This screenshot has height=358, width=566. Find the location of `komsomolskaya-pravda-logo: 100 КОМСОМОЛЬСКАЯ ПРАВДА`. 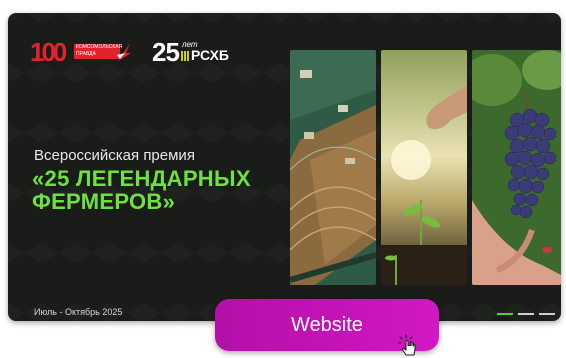

komsomolskaya-pravda-logo: 100 КОМСОМОЛЬСКАЯ ПРАВДА is located at coordinates (80, 52).